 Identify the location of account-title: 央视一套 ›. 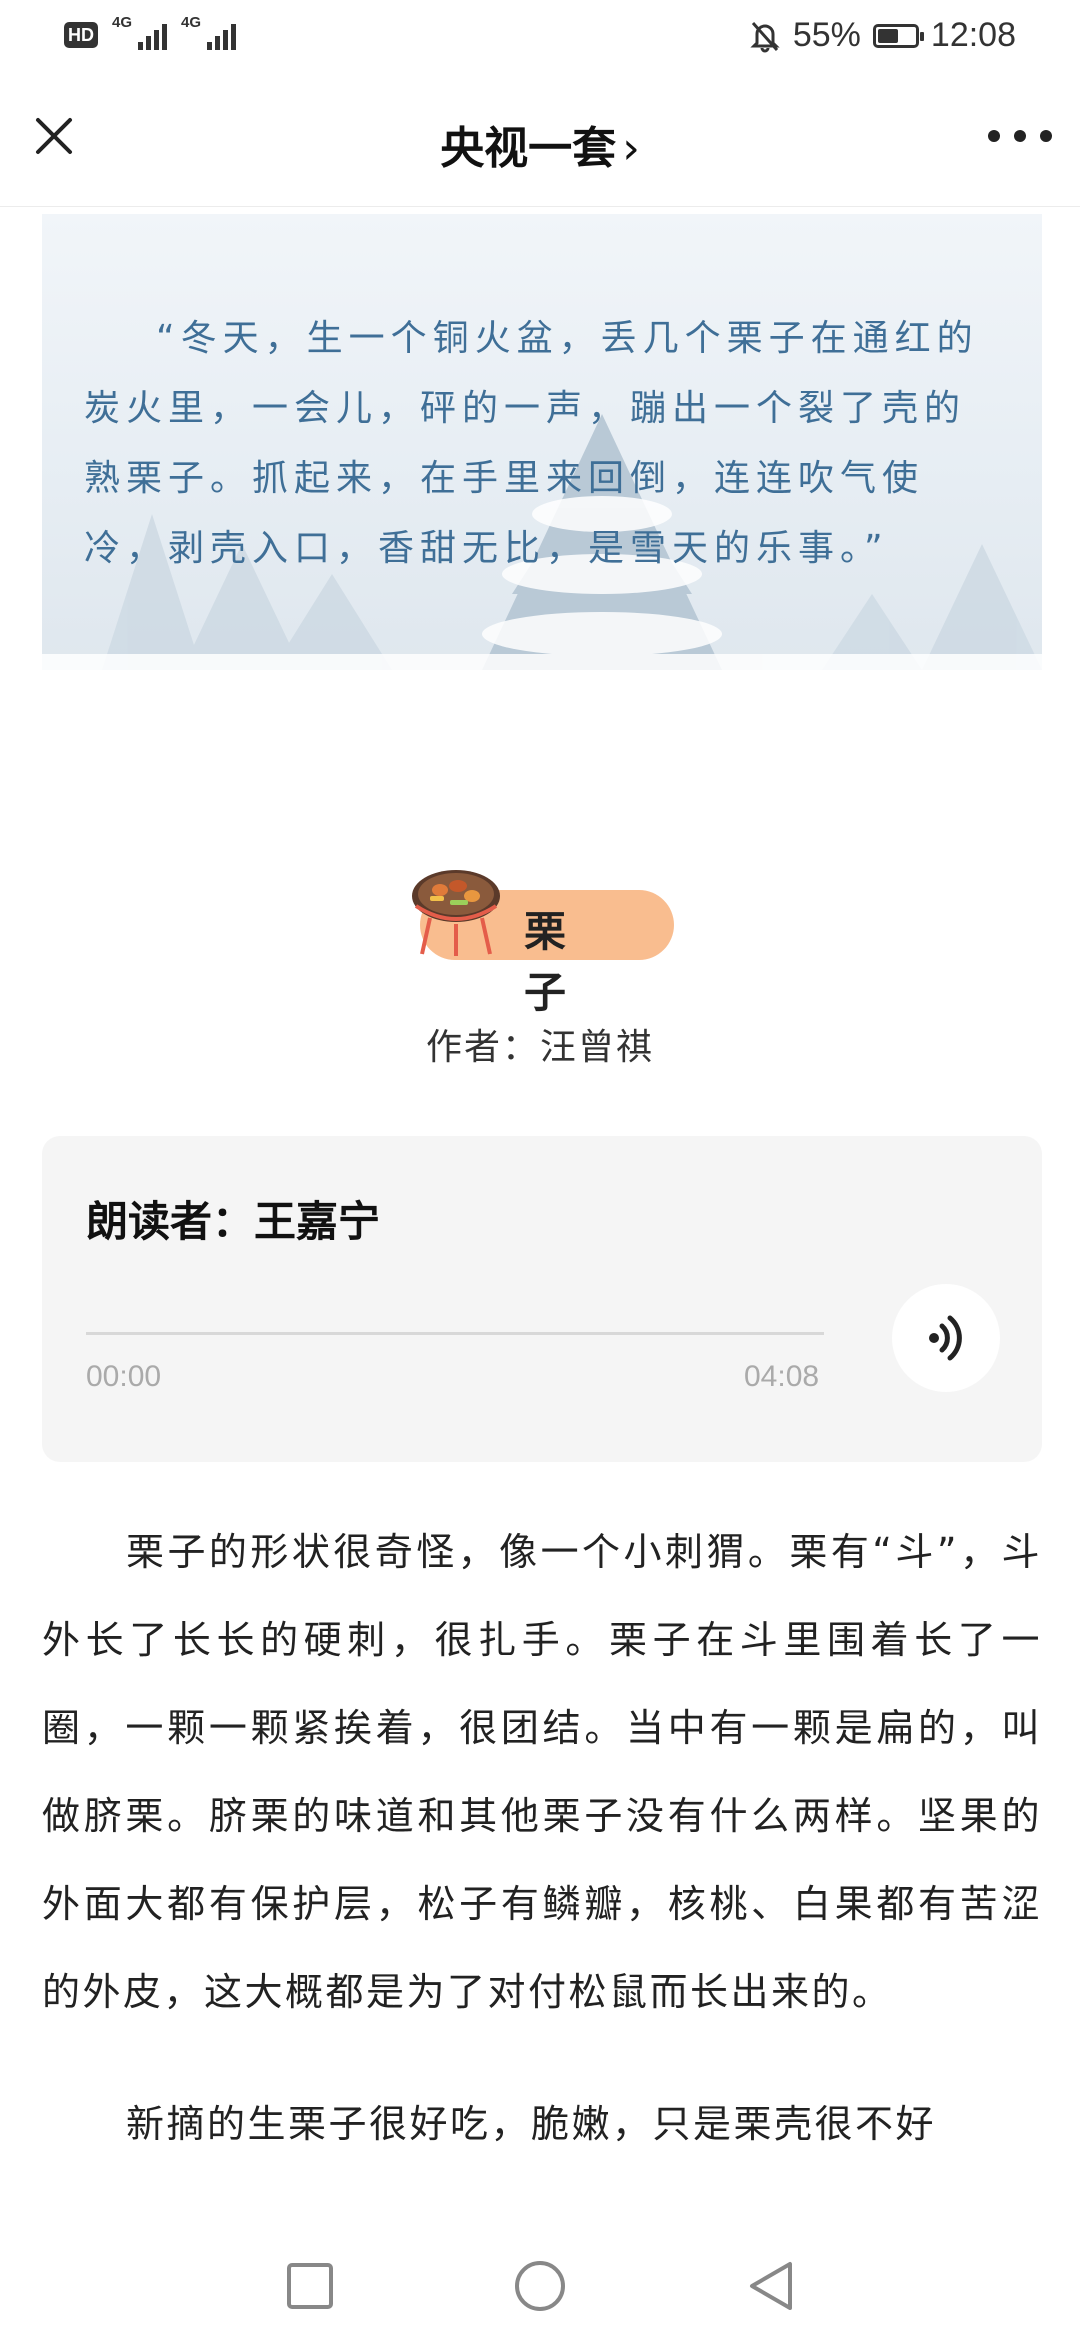
(540, 144).